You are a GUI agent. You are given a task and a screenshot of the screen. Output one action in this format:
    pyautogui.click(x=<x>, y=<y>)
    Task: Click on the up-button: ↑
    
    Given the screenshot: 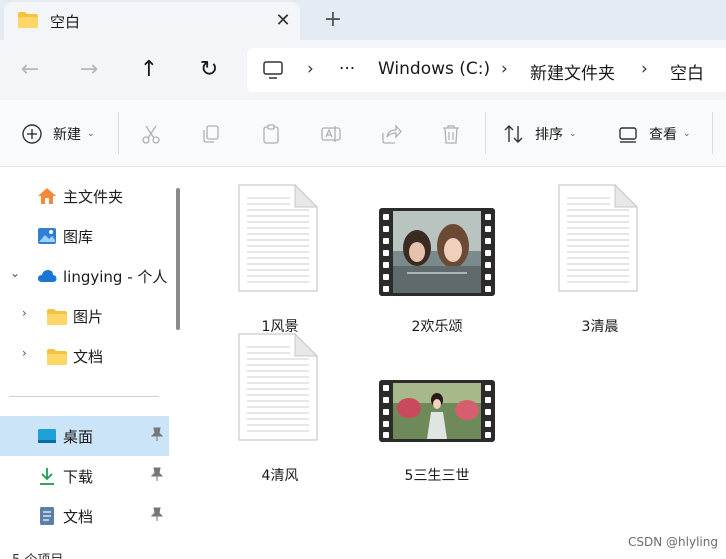 What is the action you would take?
    pyautogui.click(x=149, y=70)
    